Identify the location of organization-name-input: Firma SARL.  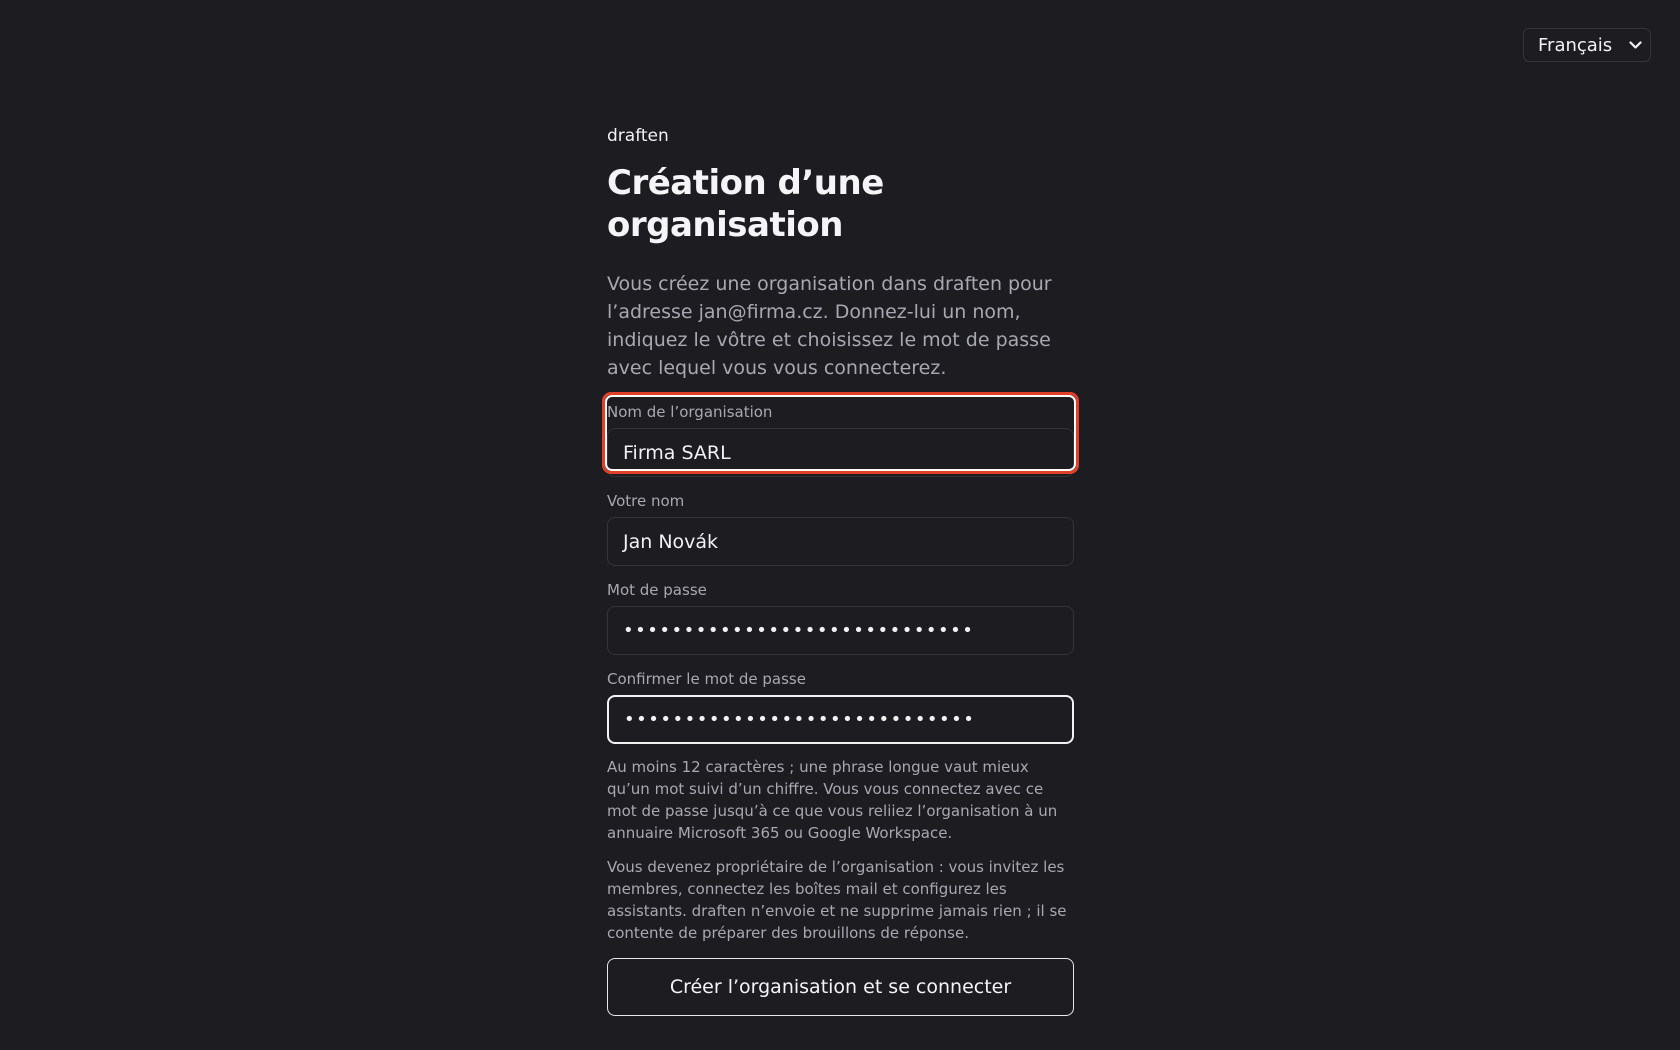
(840, 452).